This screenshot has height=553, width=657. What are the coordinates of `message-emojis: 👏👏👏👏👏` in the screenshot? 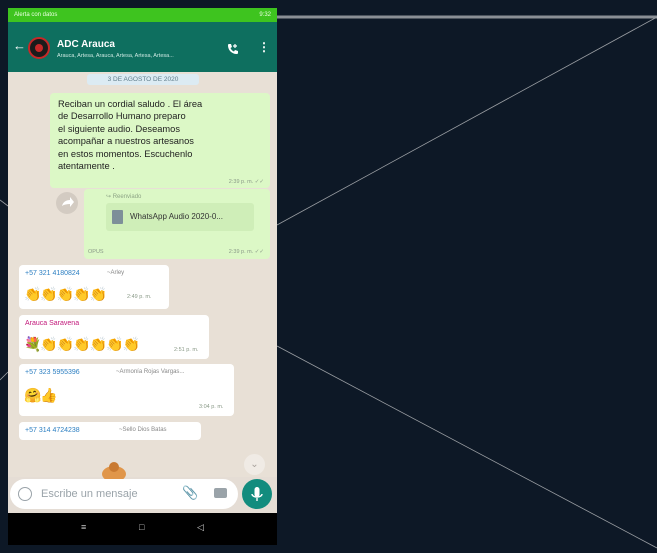 It's located at (65, 294).